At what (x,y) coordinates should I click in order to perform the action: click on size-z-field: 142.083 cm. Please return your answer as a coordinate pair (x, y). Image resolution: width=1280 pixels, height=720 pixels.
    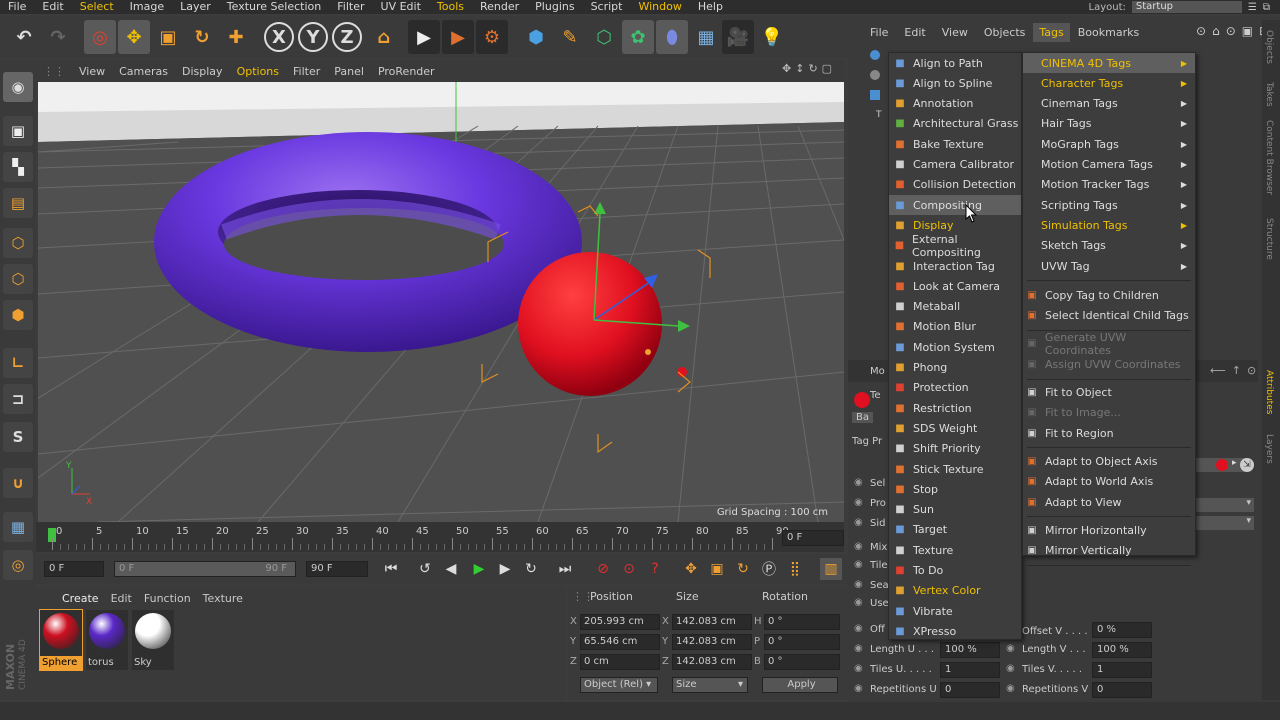
    Looking at the image, I should click on (712, 662).